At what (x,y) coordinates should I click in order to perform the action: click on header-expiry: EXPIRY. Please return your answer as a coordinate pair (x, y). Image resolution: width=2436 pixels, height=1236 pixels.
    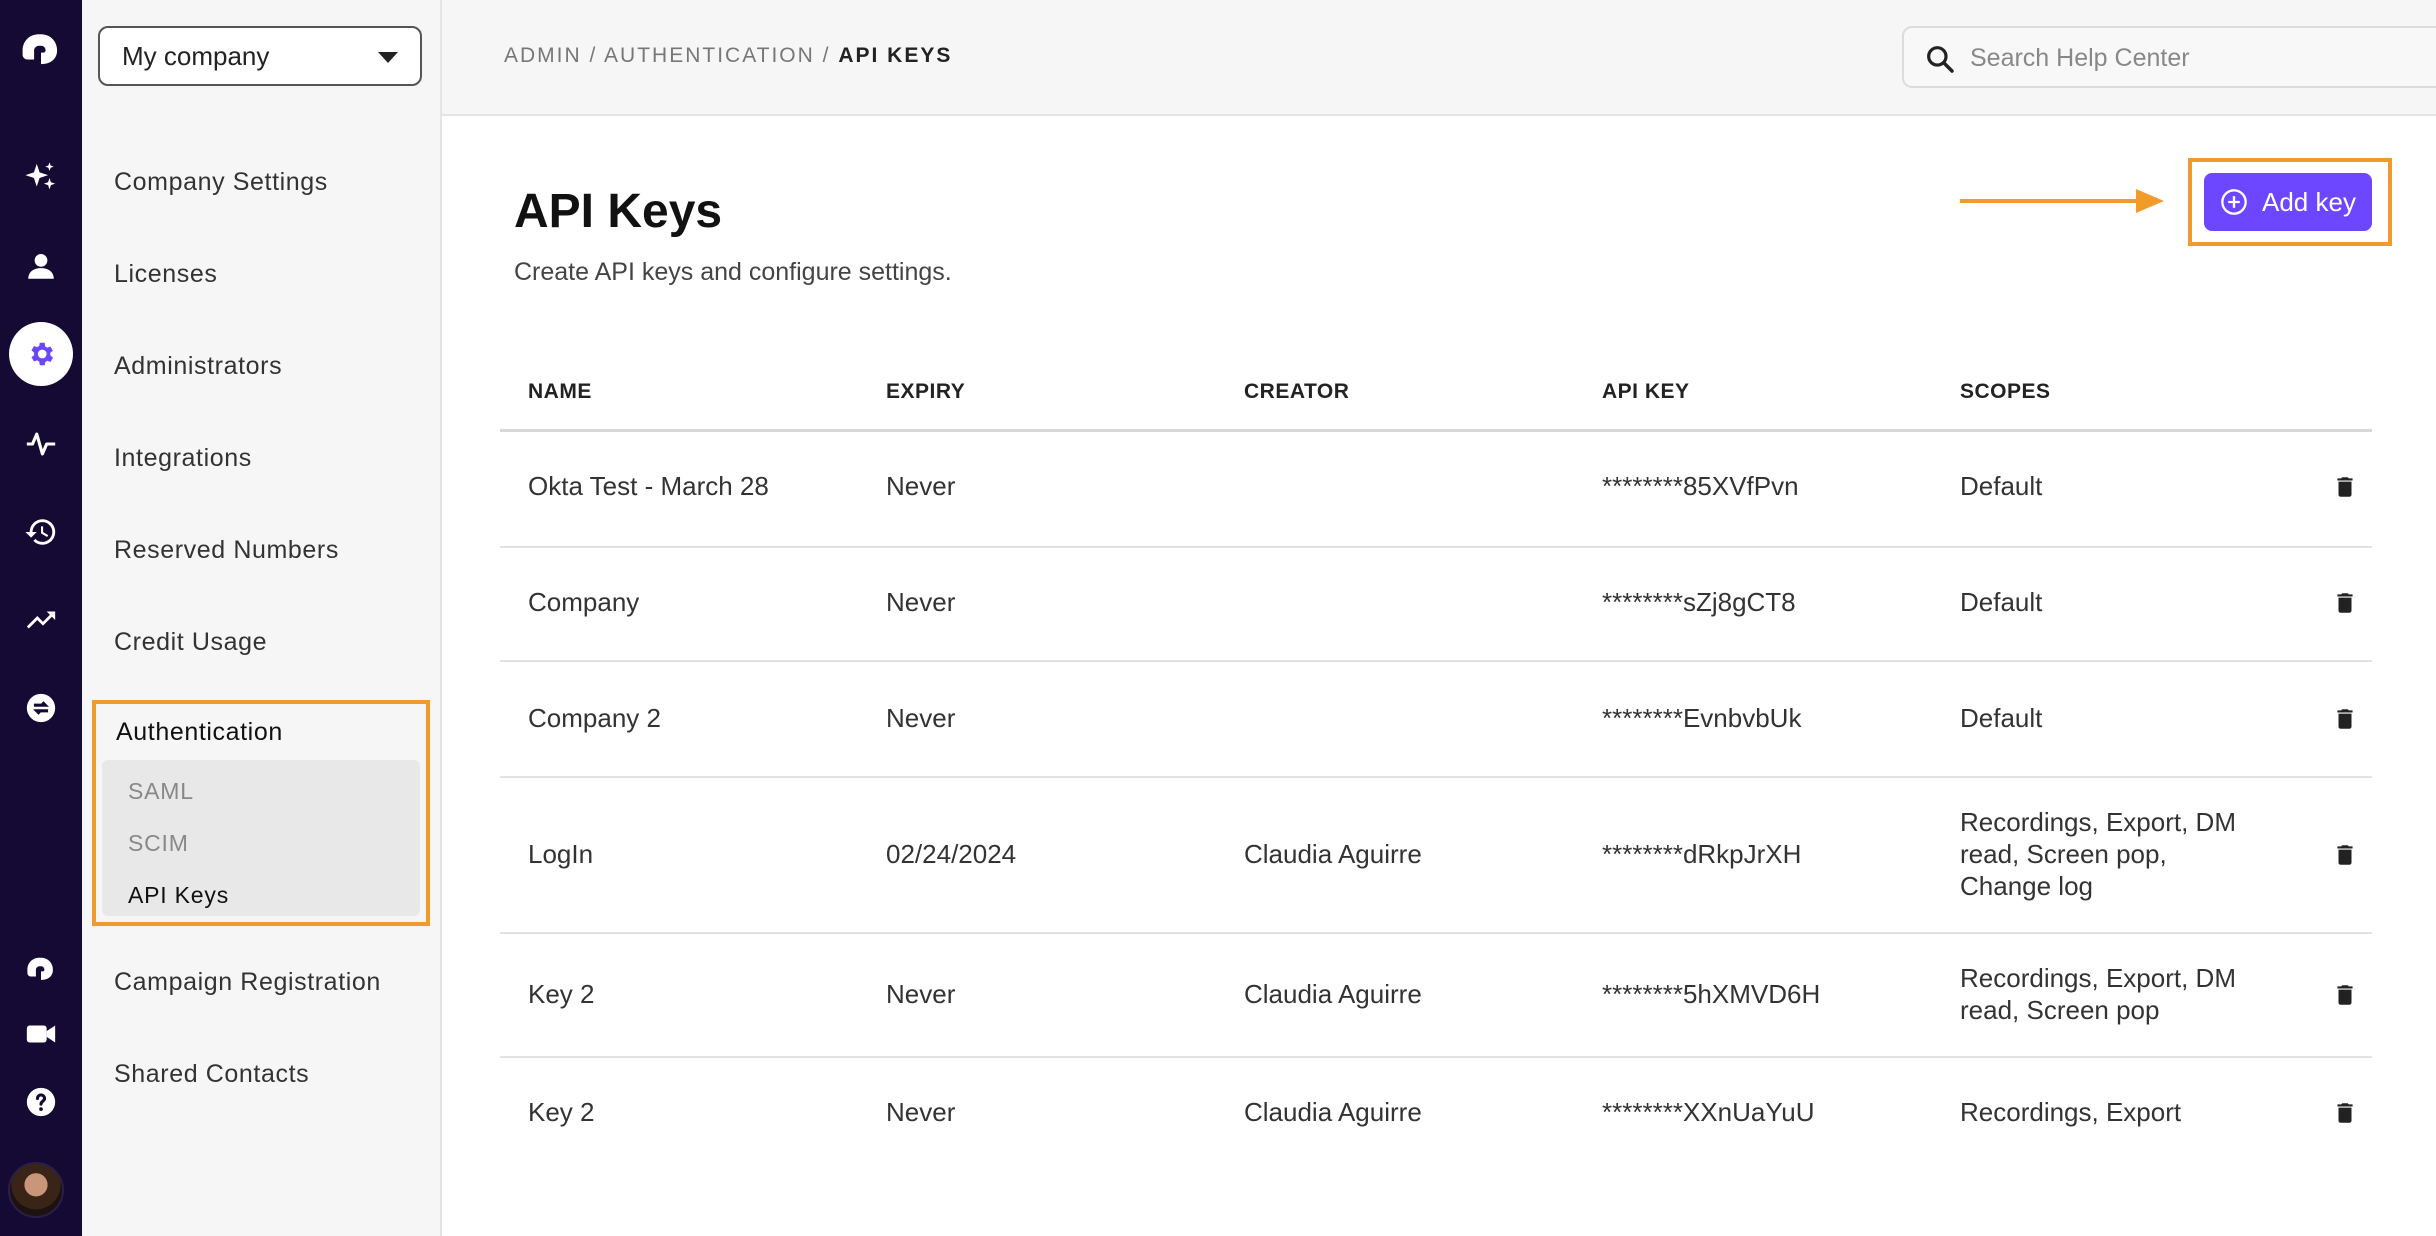
    Looking at the image, I should click on (925, 392).